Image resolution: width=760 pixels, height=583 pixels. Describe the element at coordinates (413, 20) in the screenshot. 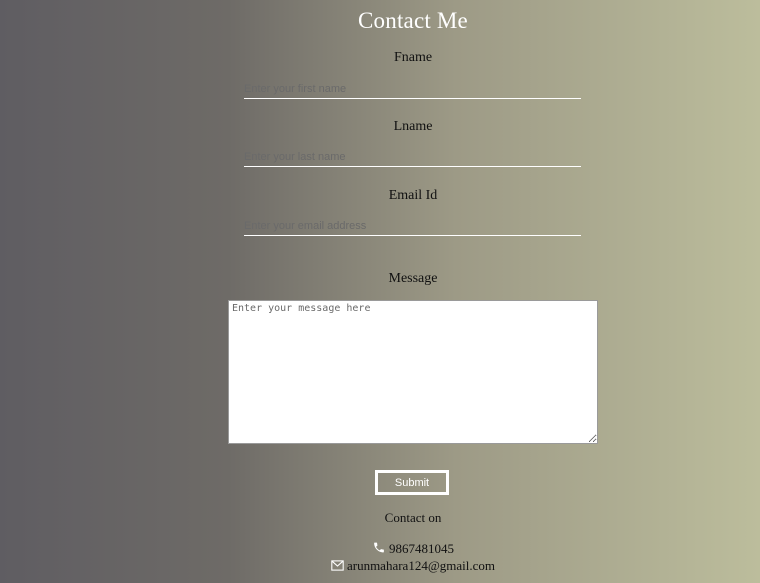

I see `page-title: Contact Me` at that location.